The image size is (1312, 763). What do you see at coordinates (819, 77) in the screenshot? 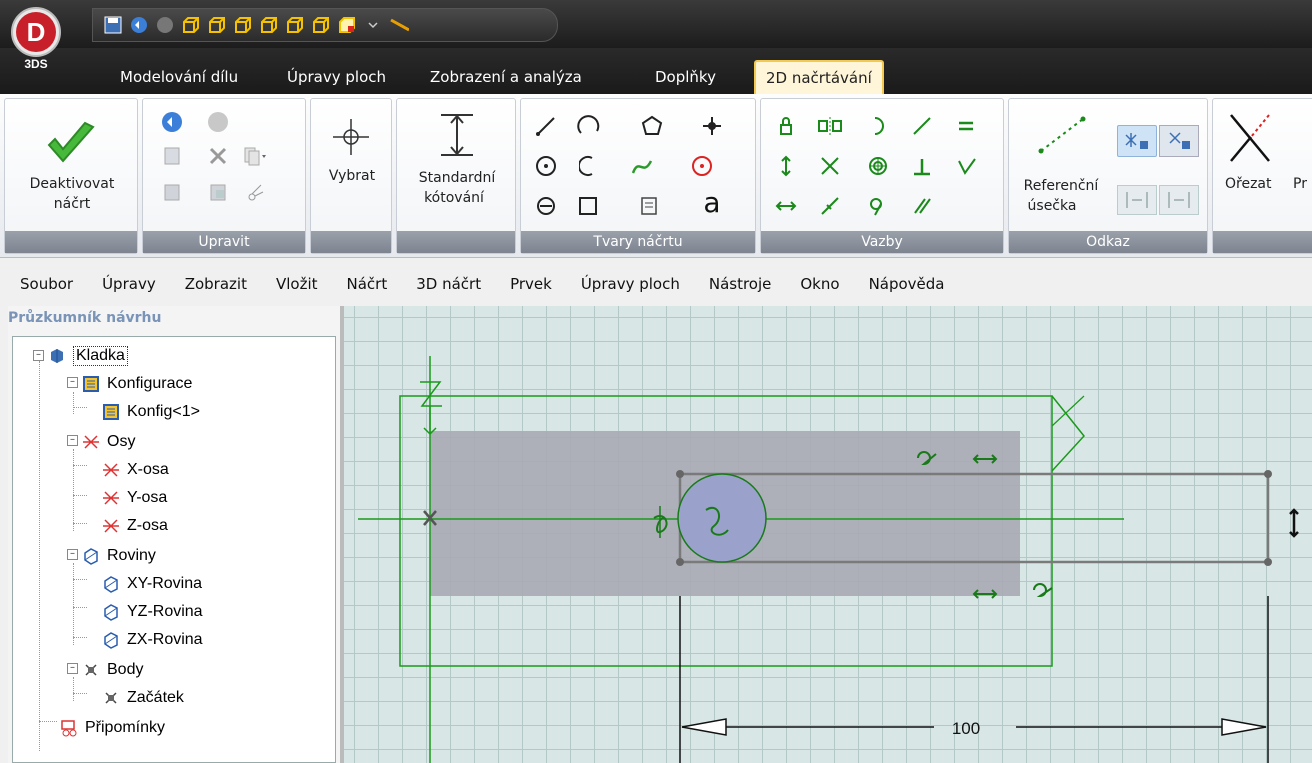
I see `tab-2d-nacrtavani: 2D načrtávání` at bounding box center [819, 77].